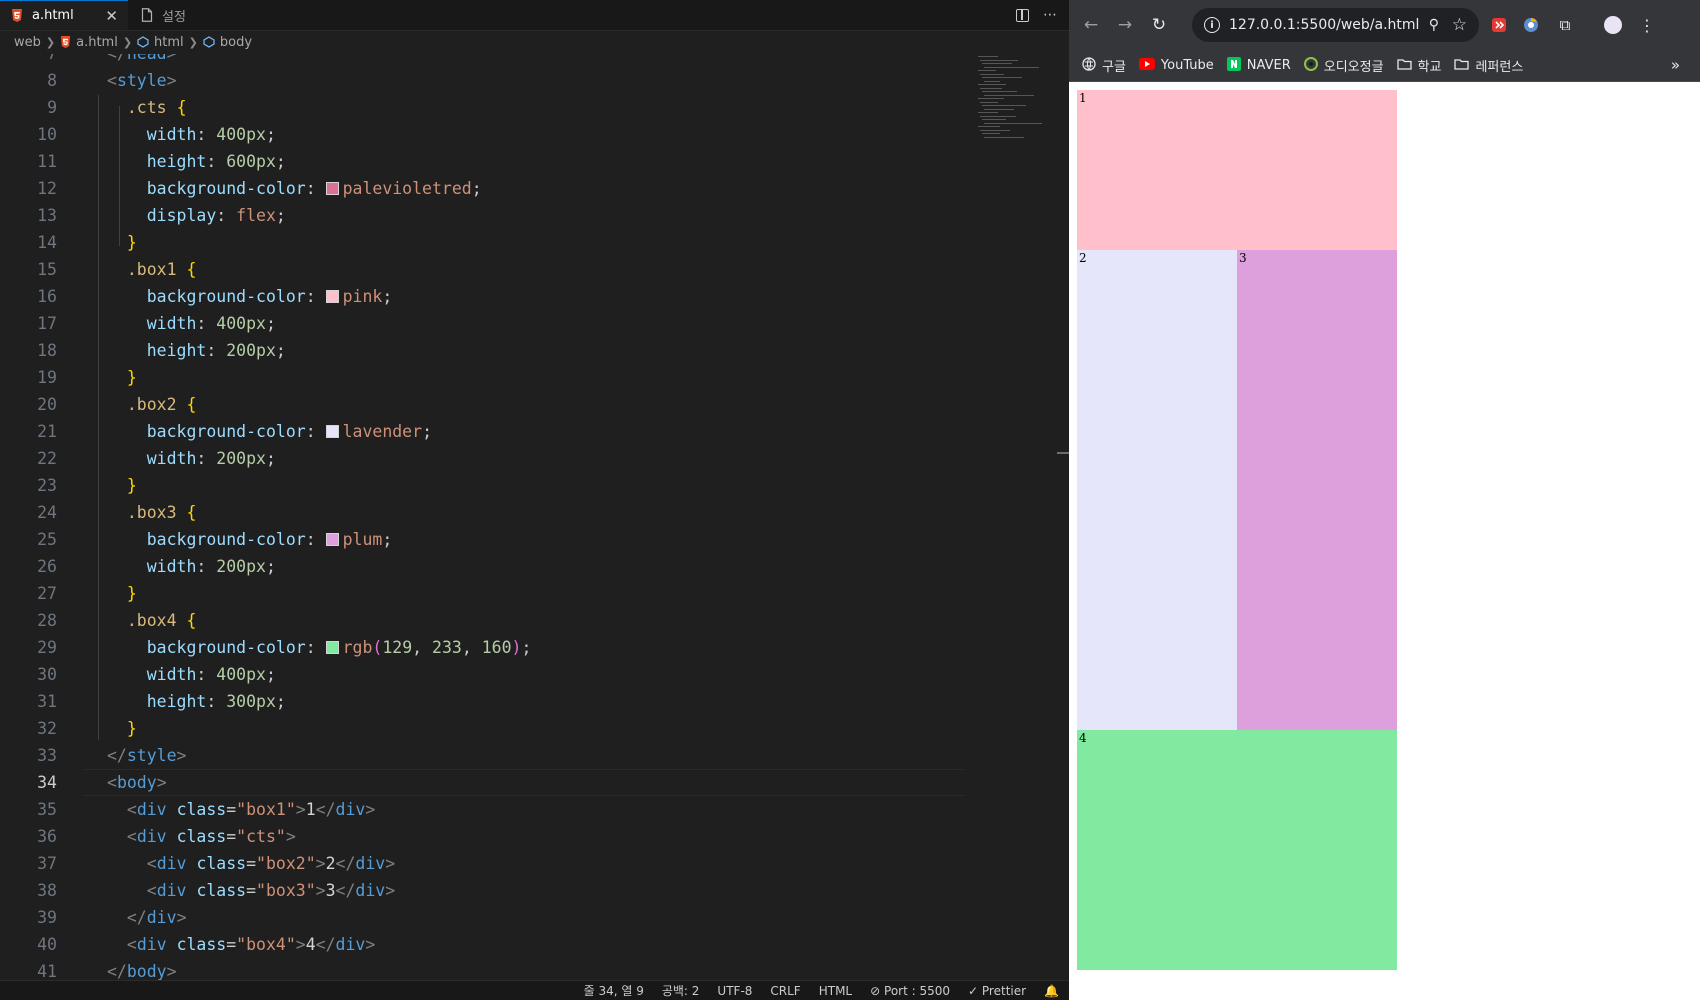 This screenshot has width=1700, height=1000. What do you see at coordinates (147, 107) in the screenshot?
I see `code-line: .cts {` at bounding box center [147, 107].